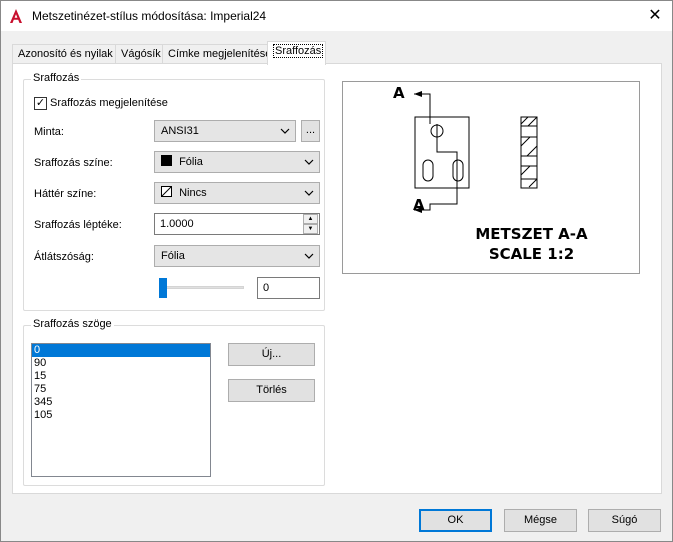  Describe the element at coordinates (225, 131) in the screenshot. I see `pattern-select: ANSI31` at that location.